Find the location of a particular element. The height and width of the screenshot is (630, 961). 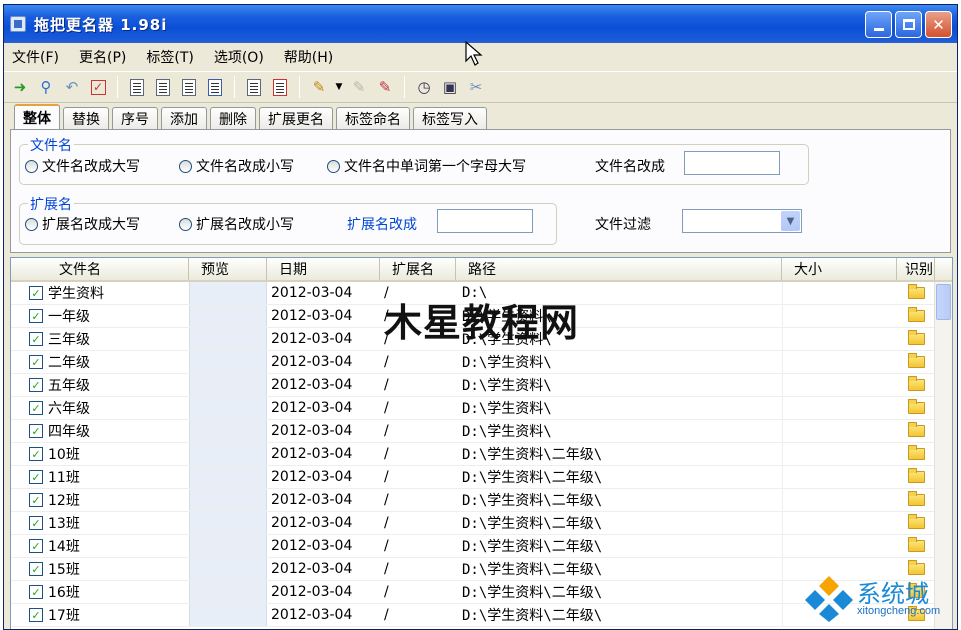

radio-ext-lower: 扩展名改成小写 is located at coordinates (236, 224).